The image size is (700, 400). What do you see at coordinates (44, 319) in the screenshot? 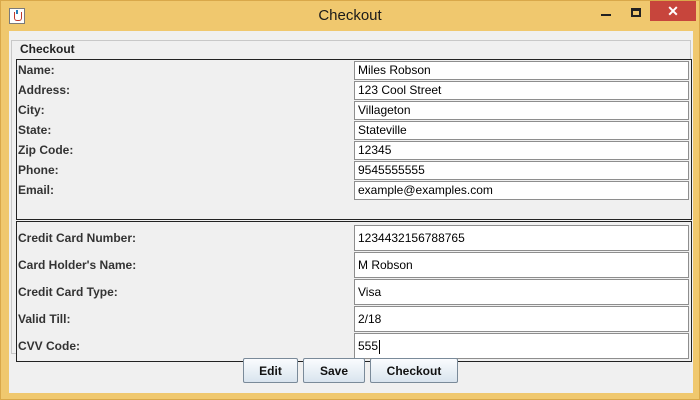
I see `valid-till-label: Valid Till:` at bounding box center [44, 319].